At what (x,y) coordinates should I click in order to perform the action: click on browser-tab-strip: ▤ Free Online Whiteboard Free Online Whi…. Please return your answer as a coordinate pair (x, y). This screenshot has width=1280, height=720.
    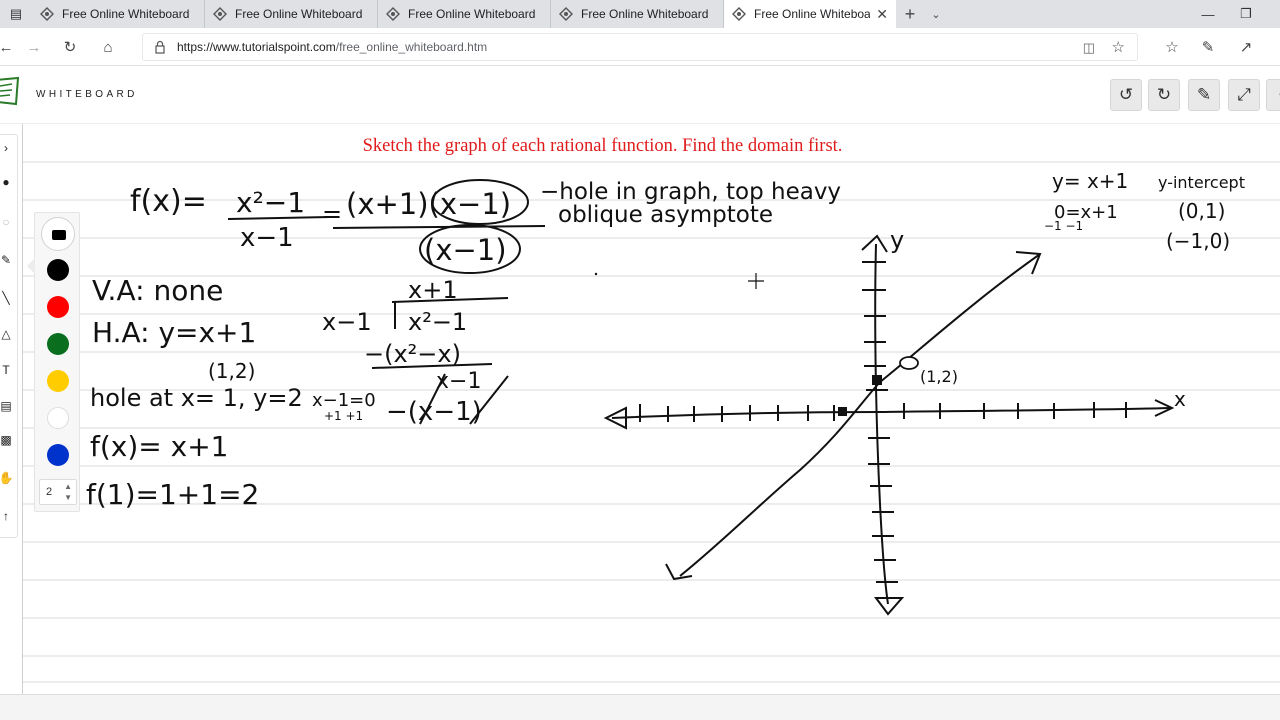
    Looking at the image, I should click on (640, 14).